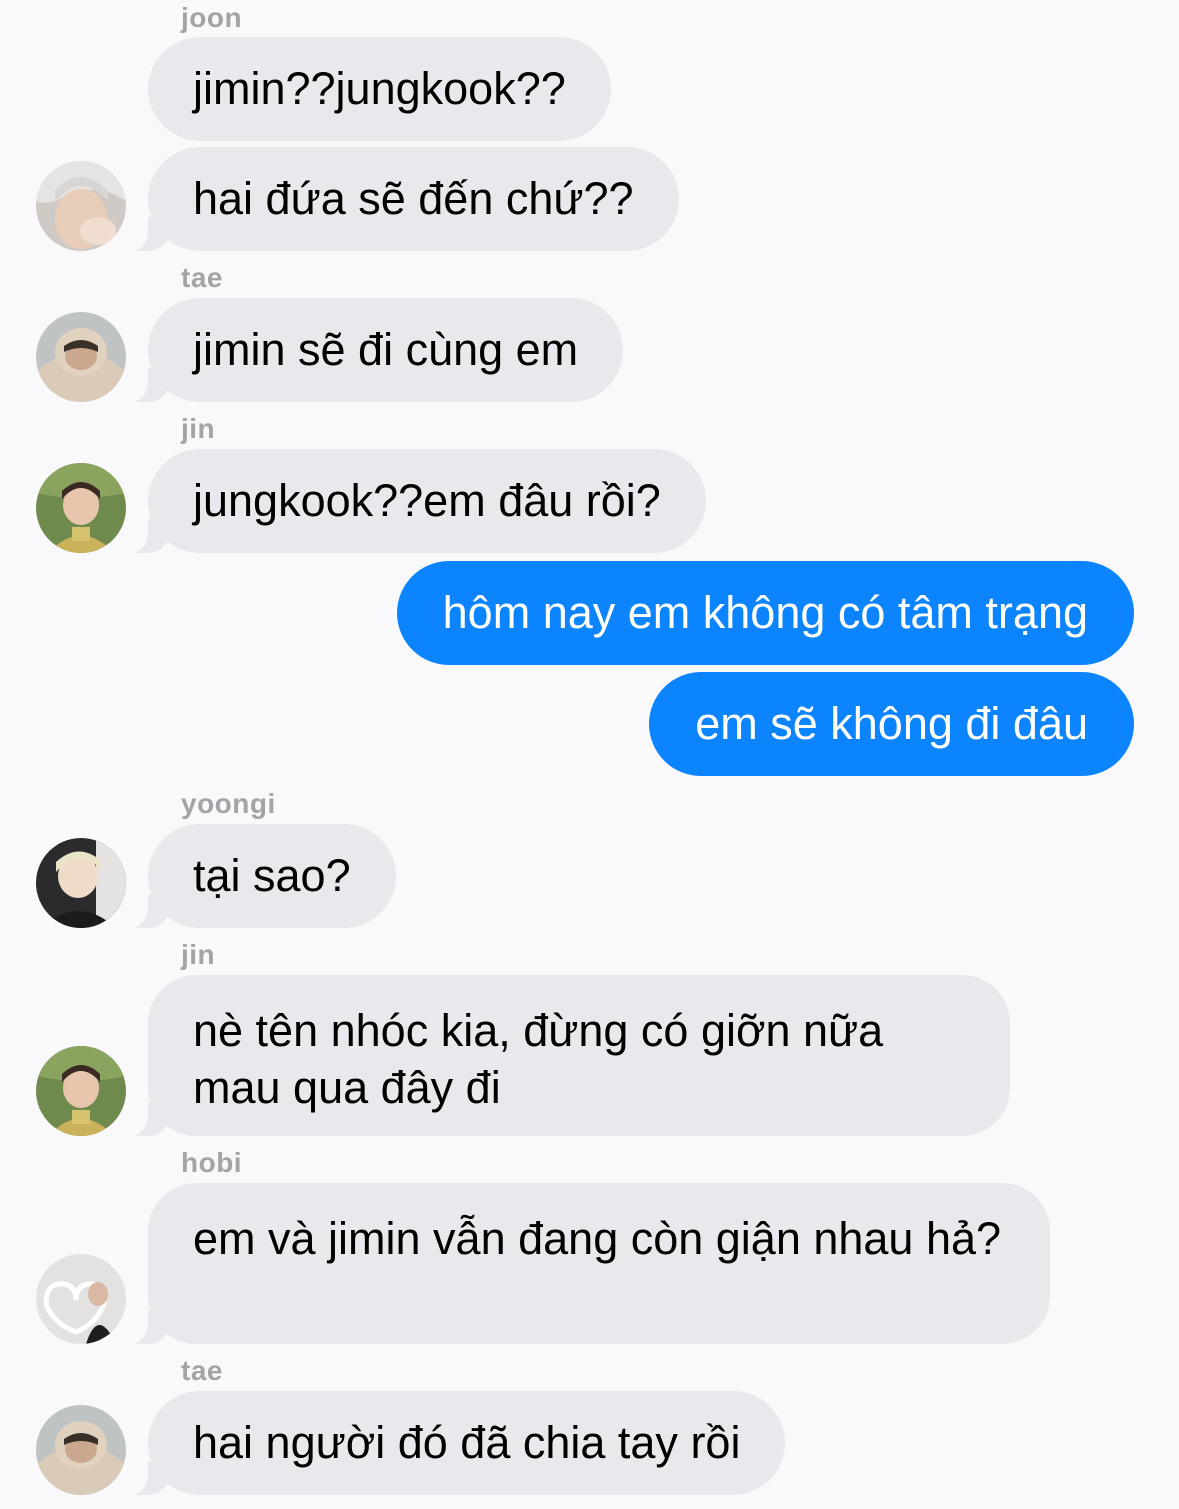 The image size is (1179, 1509). I want to click on avatar-photo-yoongi, so click(81, 883).